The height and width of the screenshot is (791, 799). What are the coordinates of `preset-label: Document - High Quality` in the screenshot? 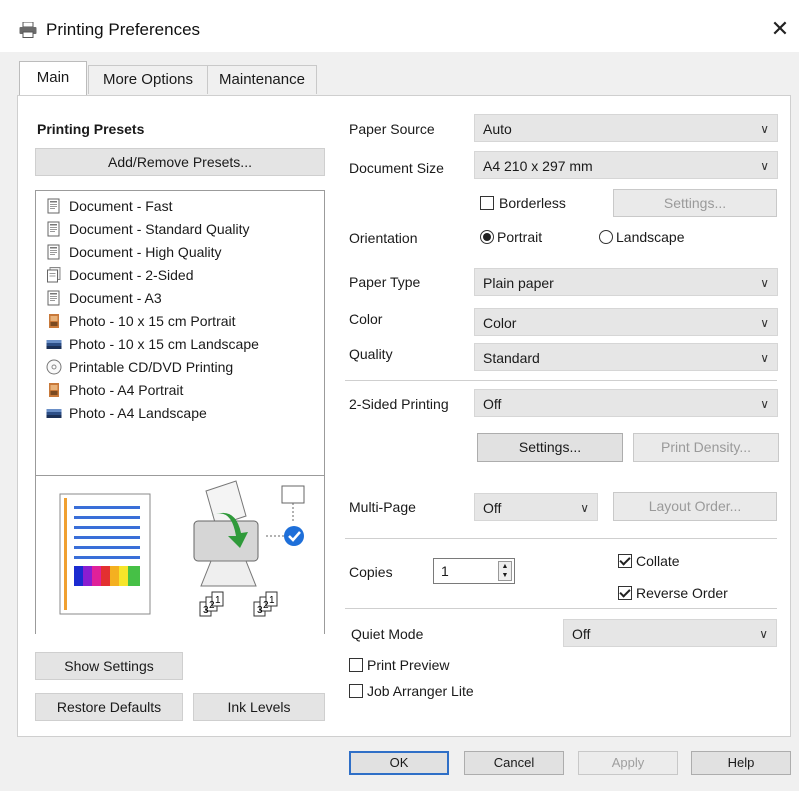 It's located at (145, 252).